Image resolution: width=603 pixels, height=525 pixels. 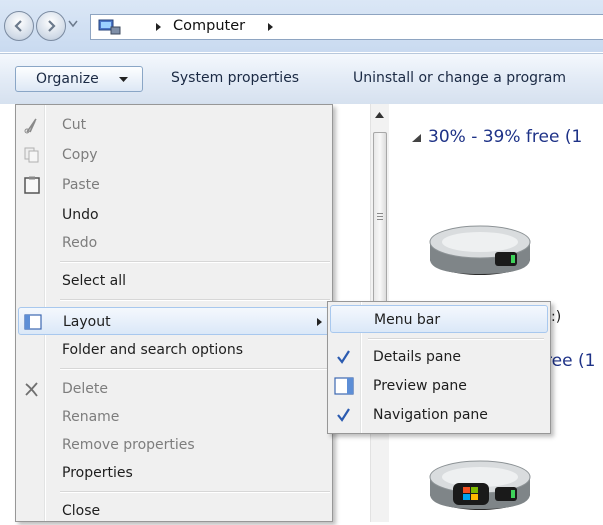 What do you see at coordinates (417, 357) in the screenshot?
I see `submenu-item-label: Details pane` at bounding box center [417, 357].